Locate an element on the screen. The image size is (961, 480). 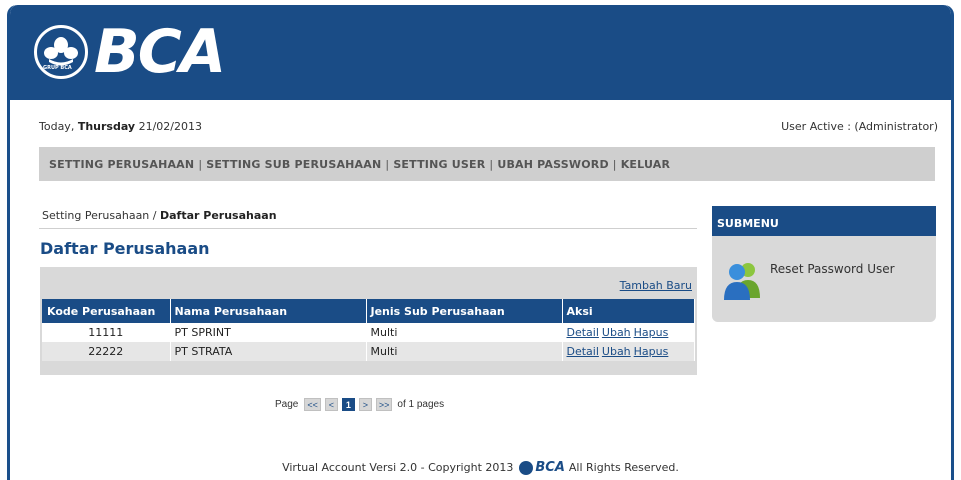
emblem-text: GRUP BCA is located at coordinates (57, 68).